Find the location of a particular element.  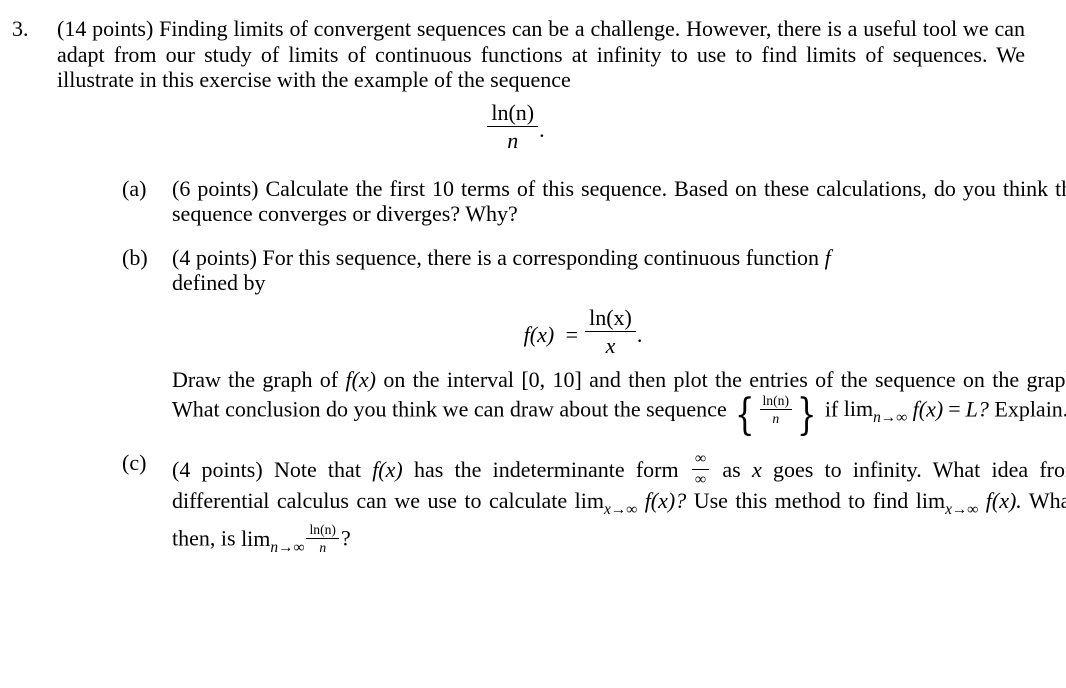

fraction-ln-n-over-n-final: ln(n) n is located at coordinates (322, 538).